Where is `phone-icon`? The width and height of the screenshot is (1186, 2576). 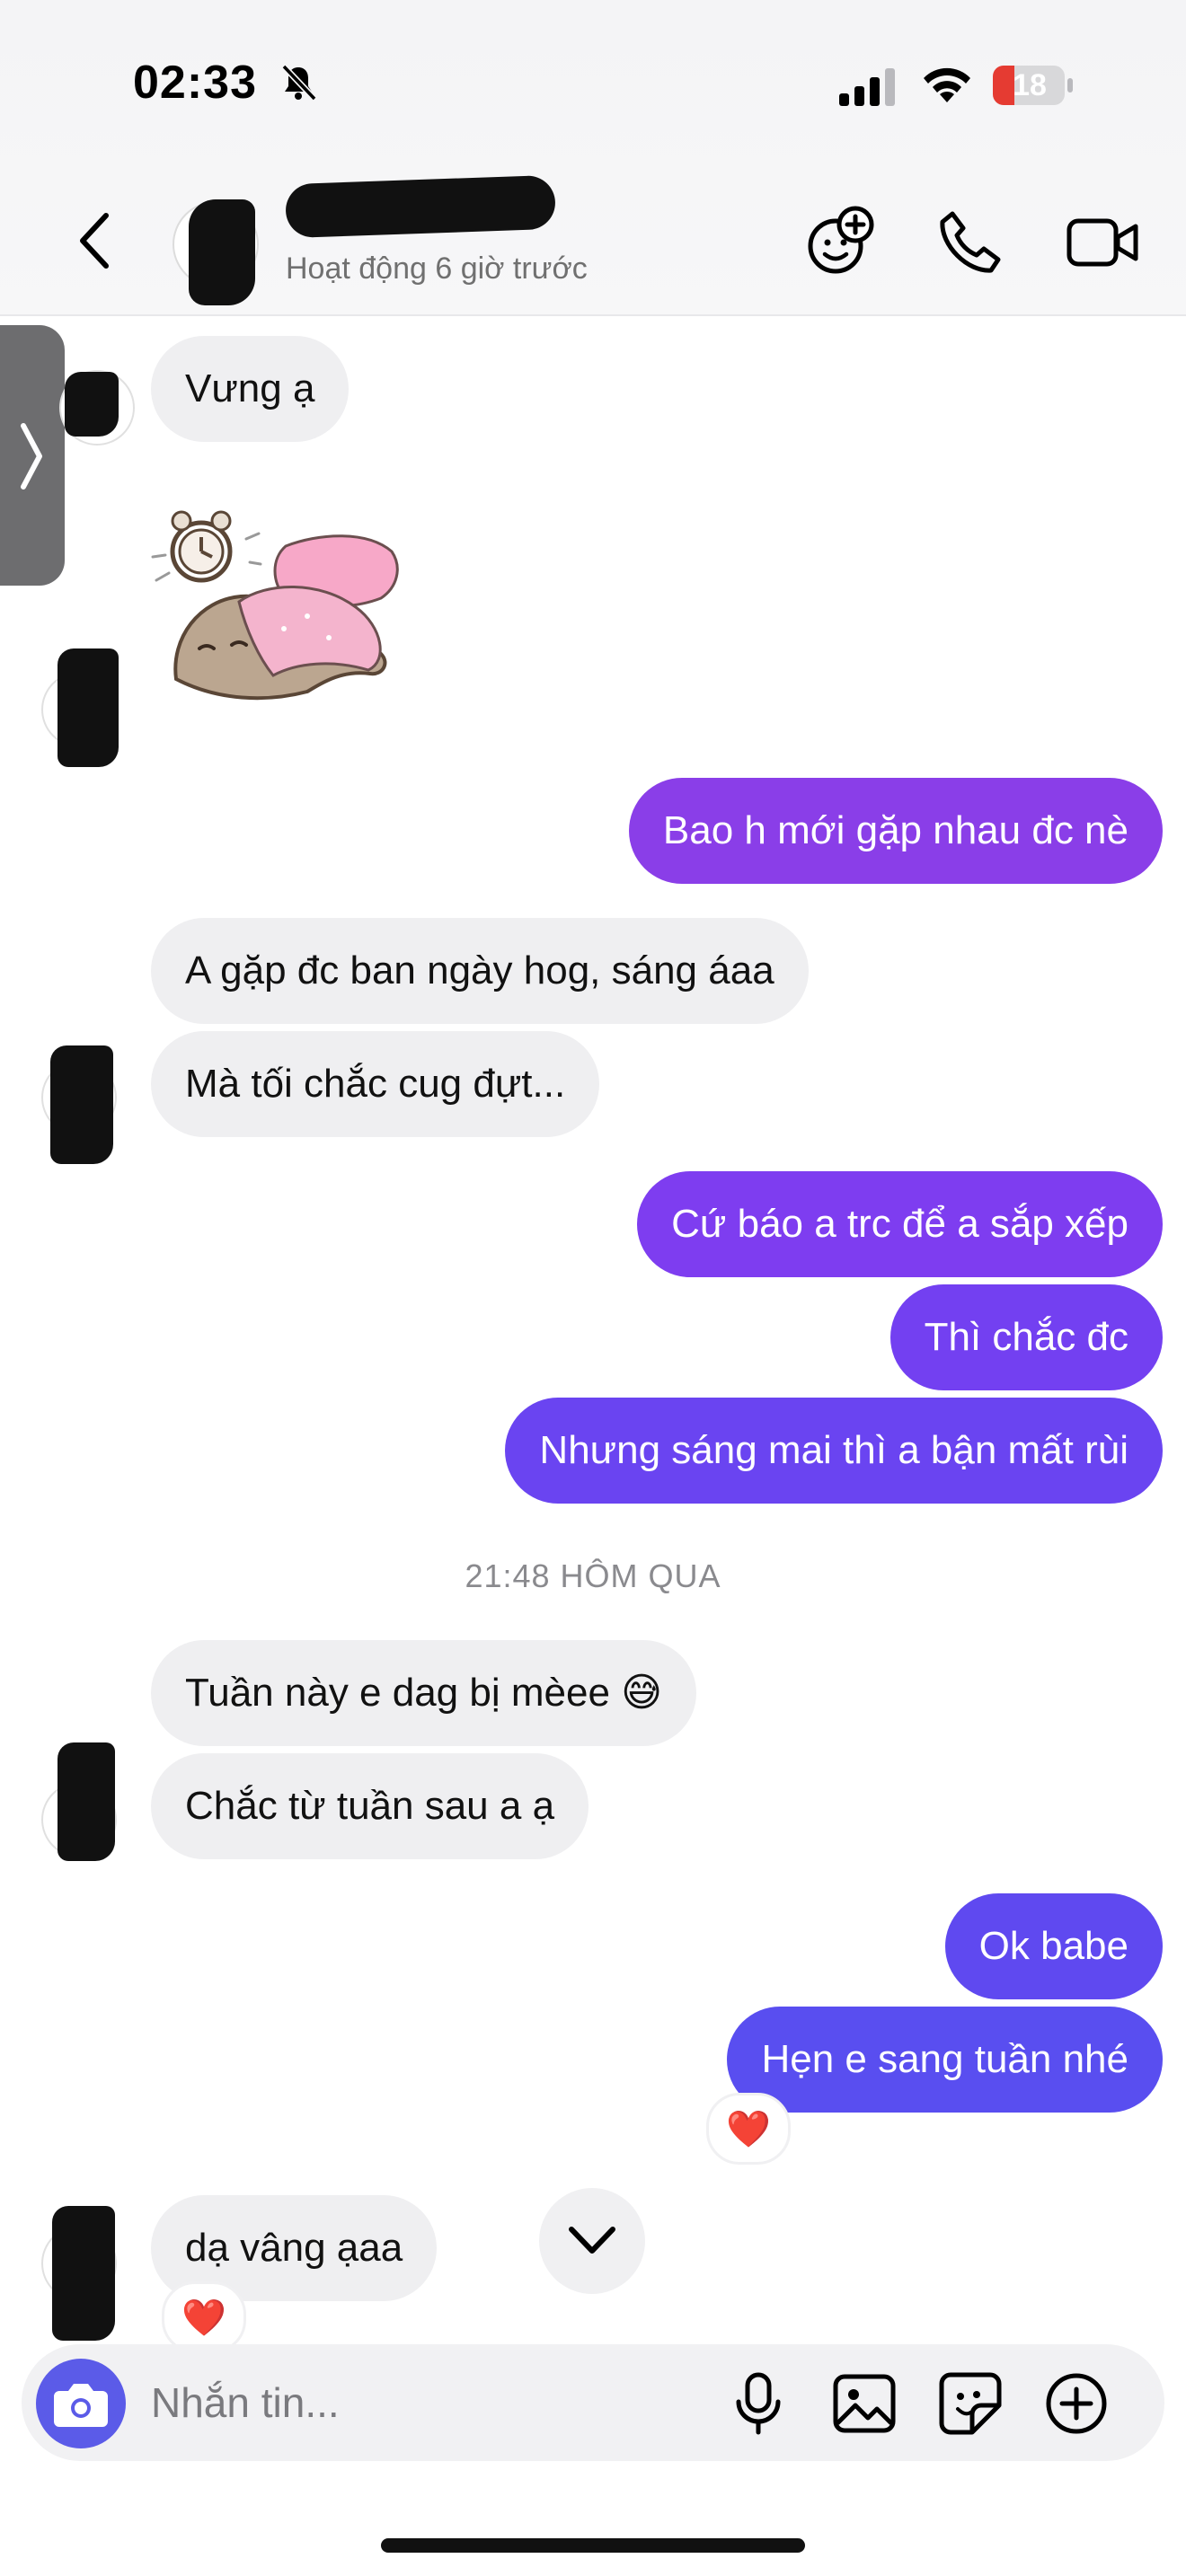
phone-icon is located at coordinates (970, 242).